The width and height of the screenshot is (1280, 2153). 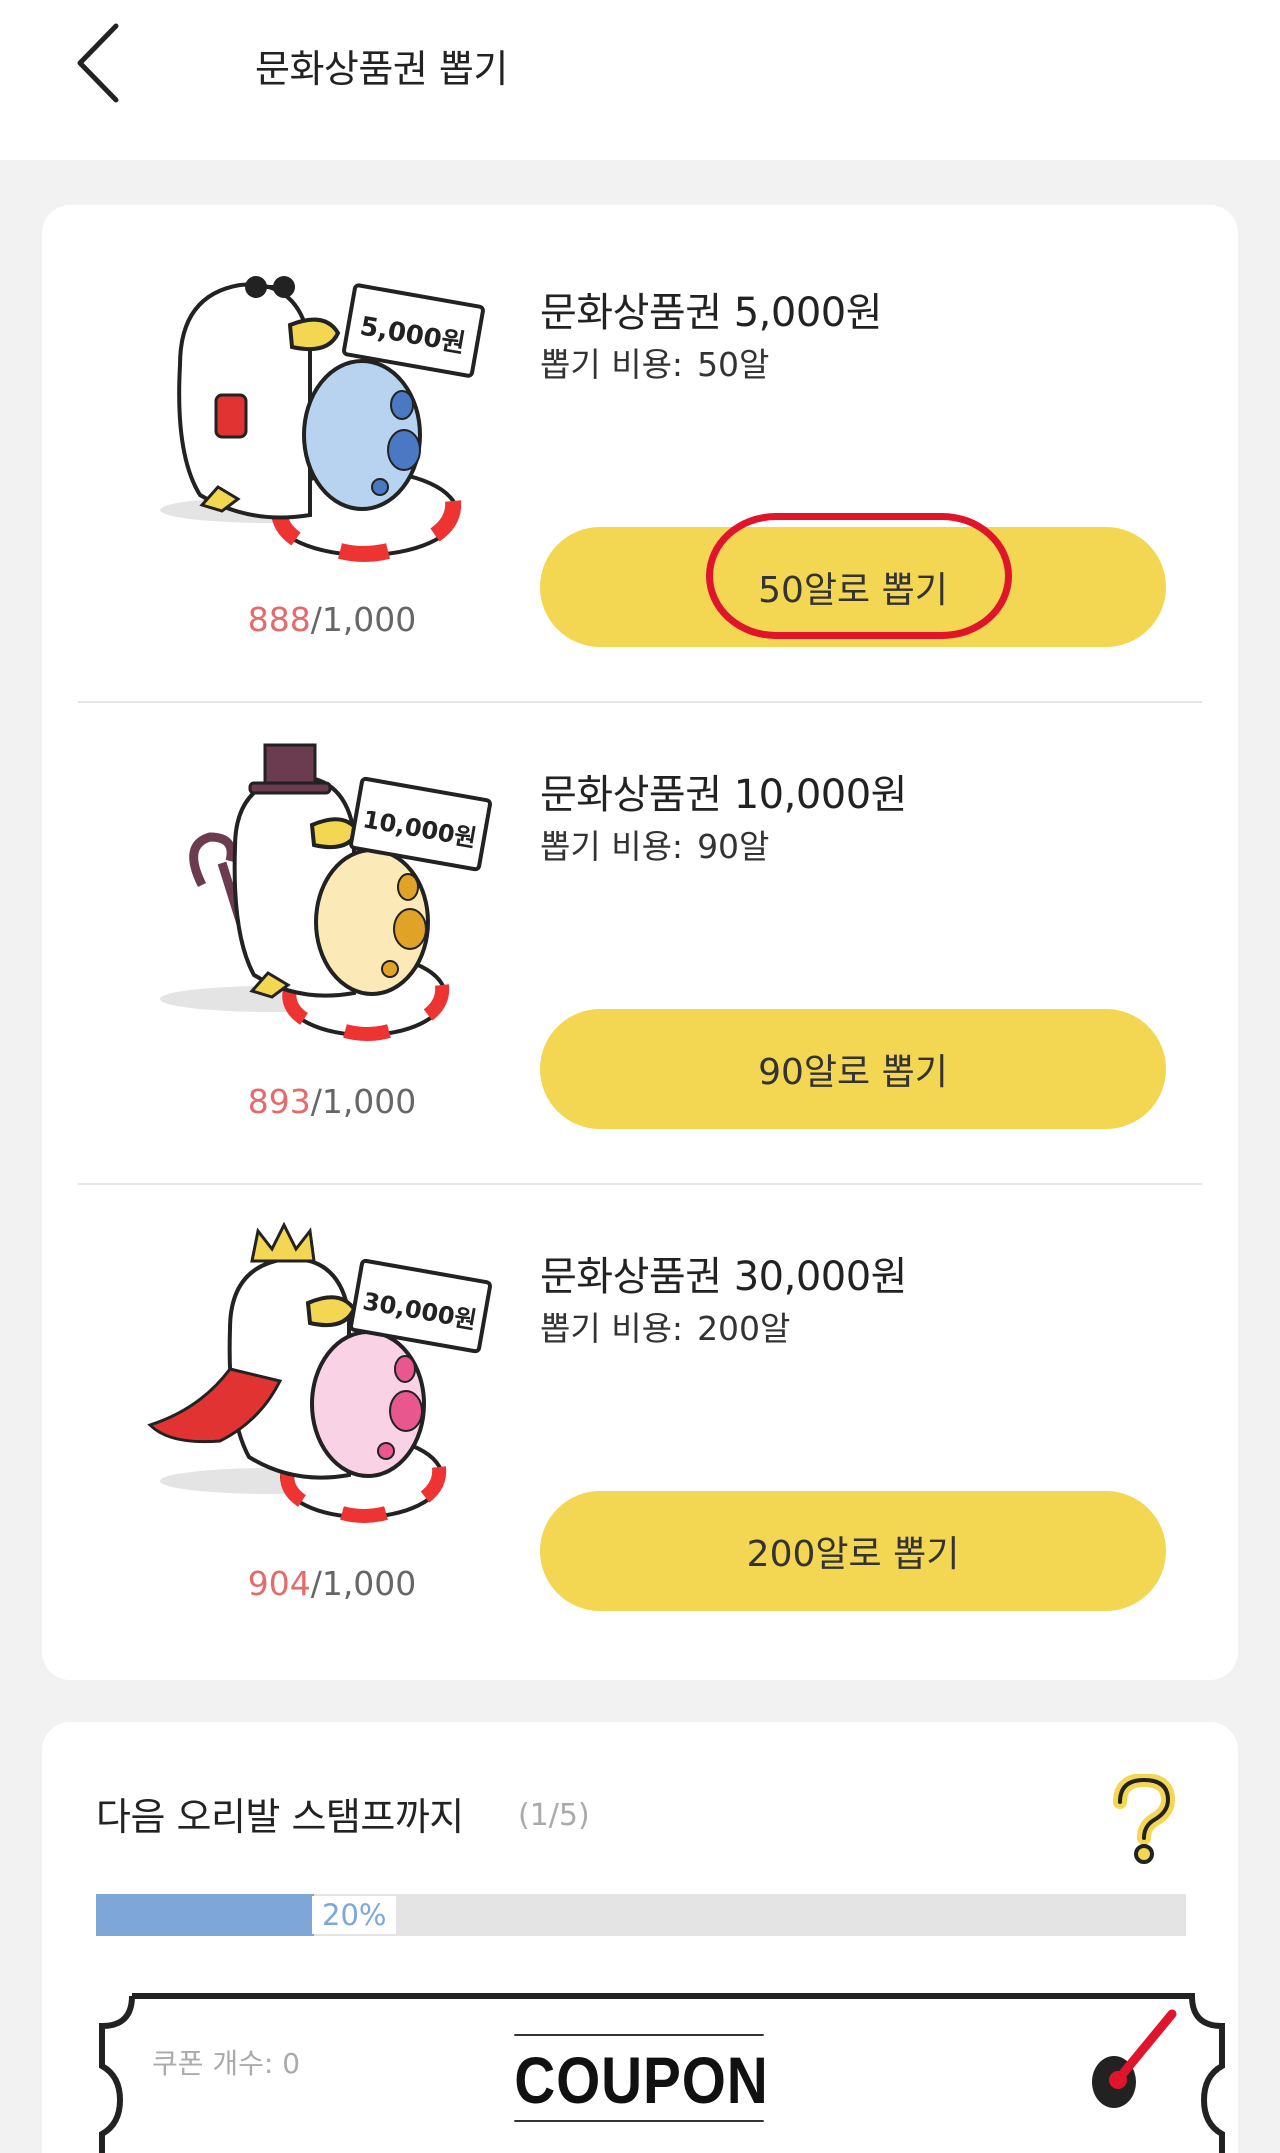 I want to click on progress-label: 20%, so click(x=354, y=1915).